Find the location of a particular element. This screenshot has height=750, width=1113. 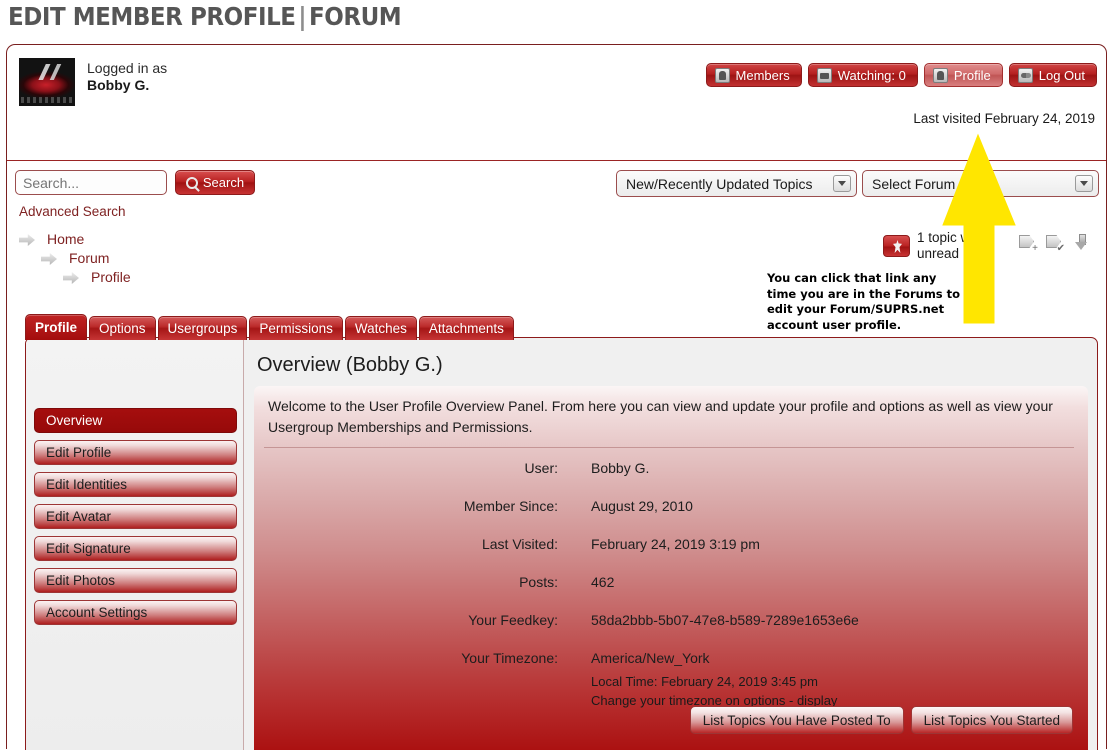

forum-dropdown-value: Select Forum is located at coordinates (914, 183).